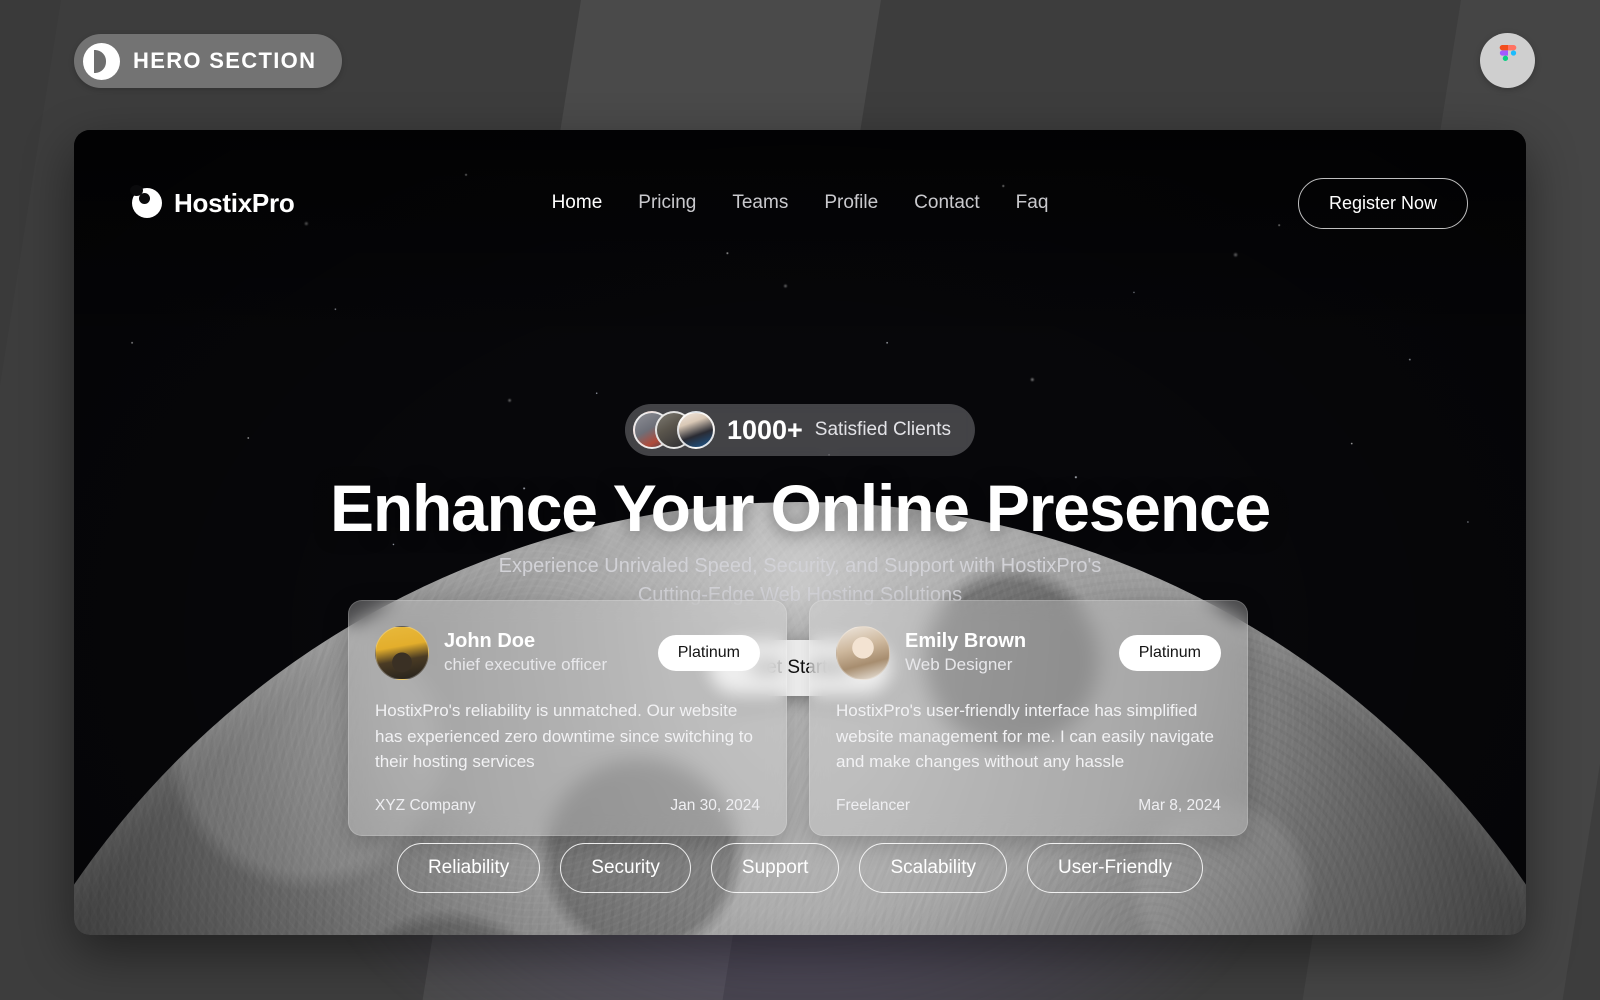  What do you see at coordinates (775, 868) in the screenshot?
I see `tag-support: Support` at bounding box center [775, 868].